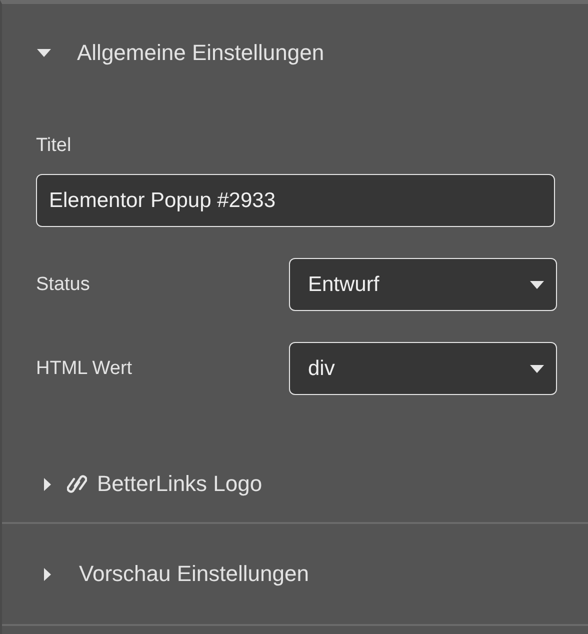  What do you see at coordinates (179, 484) in the screenshot?
I see `section-header: BetterLinks Logo` at bounding box center [179, 484].